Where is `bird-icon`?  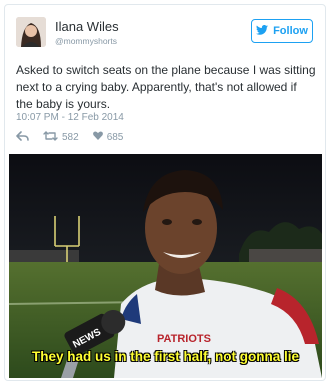 bird-icon is located at coordinates (262, 31).